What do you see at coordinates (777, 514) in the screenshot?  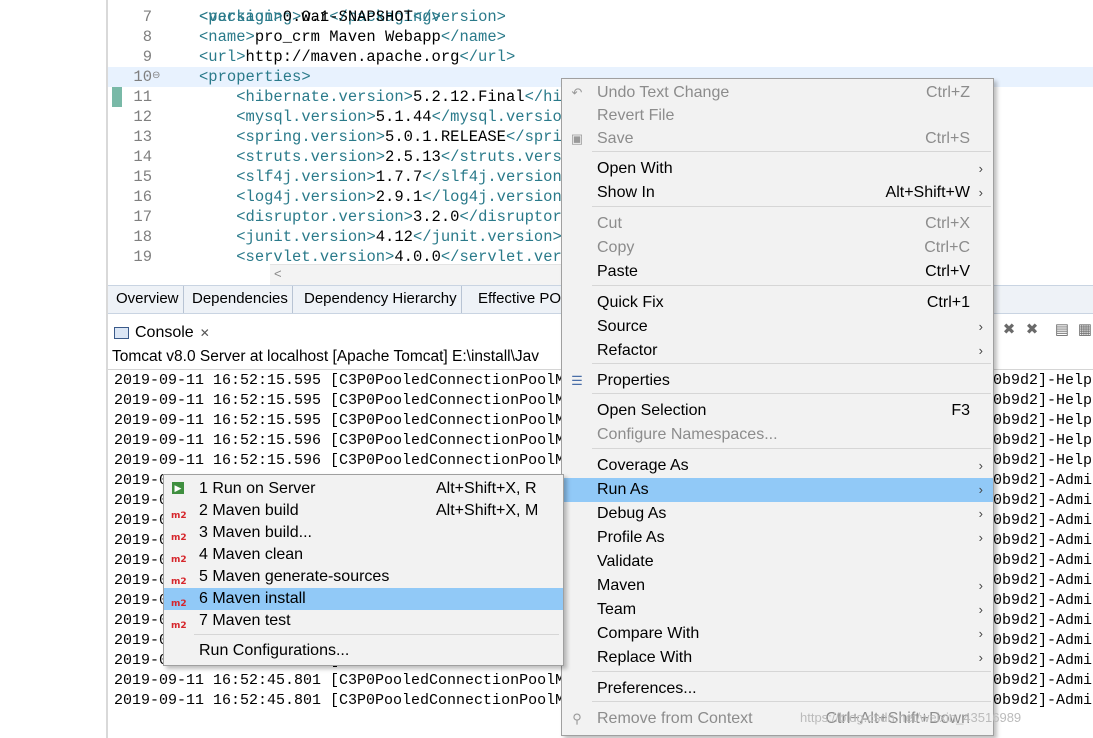 I see `menu-item-debug-as: Debug As ›` at bounding box center [777, 514].